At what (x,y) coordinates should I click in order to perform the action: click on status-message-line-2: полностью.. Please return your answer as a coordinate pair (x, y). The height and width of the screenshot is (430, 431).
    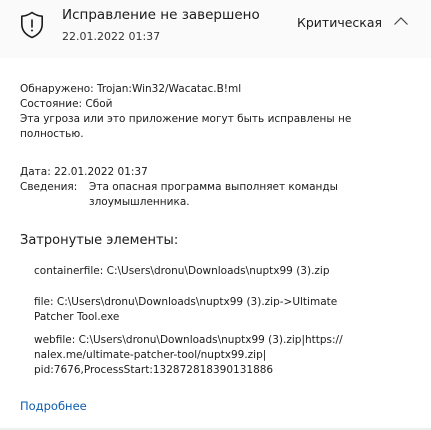
    Looking at the image, I should click on (52, 134).